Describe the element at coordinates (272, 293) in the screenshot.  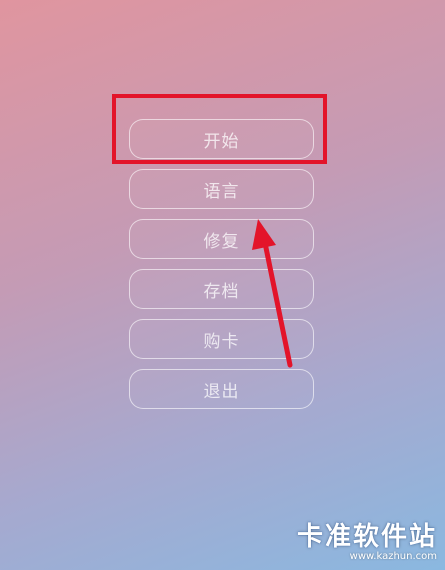
I see `pointer-arrow-icon` at that location.